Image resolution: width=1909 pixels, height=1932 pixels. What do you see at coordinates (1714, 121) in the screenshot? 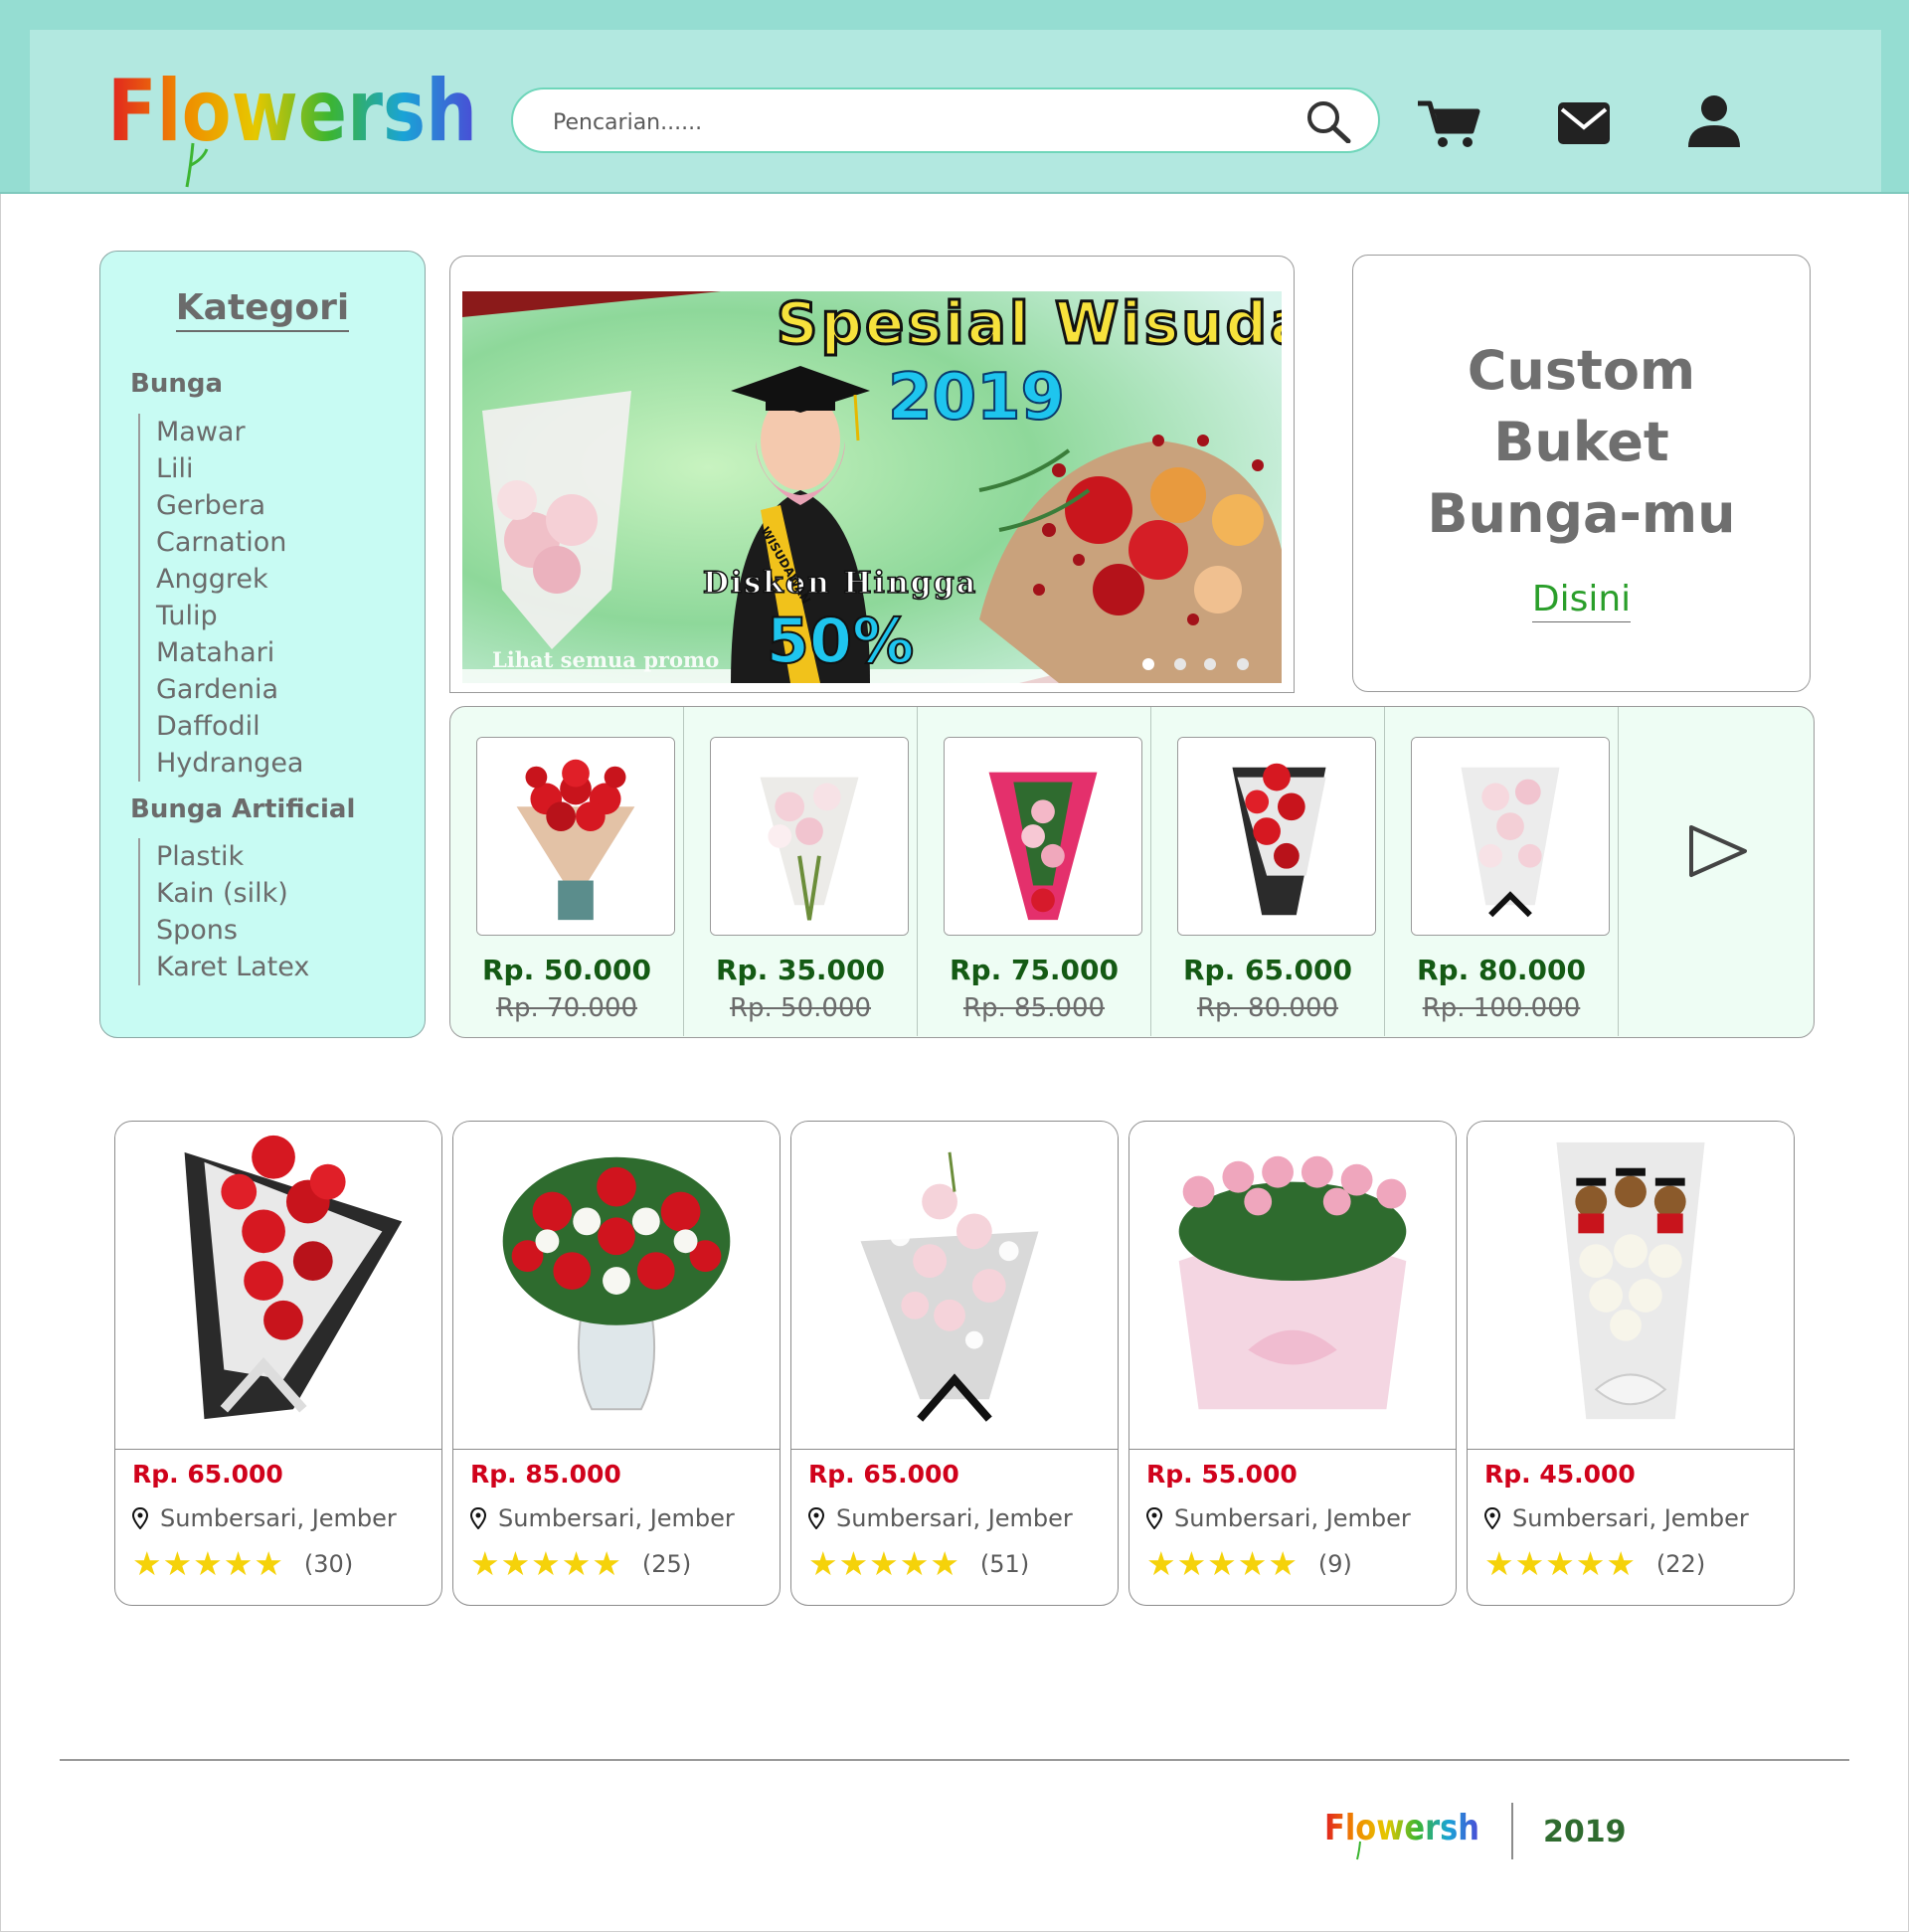
I see `user-icon` at bounding box center [1714, 121].